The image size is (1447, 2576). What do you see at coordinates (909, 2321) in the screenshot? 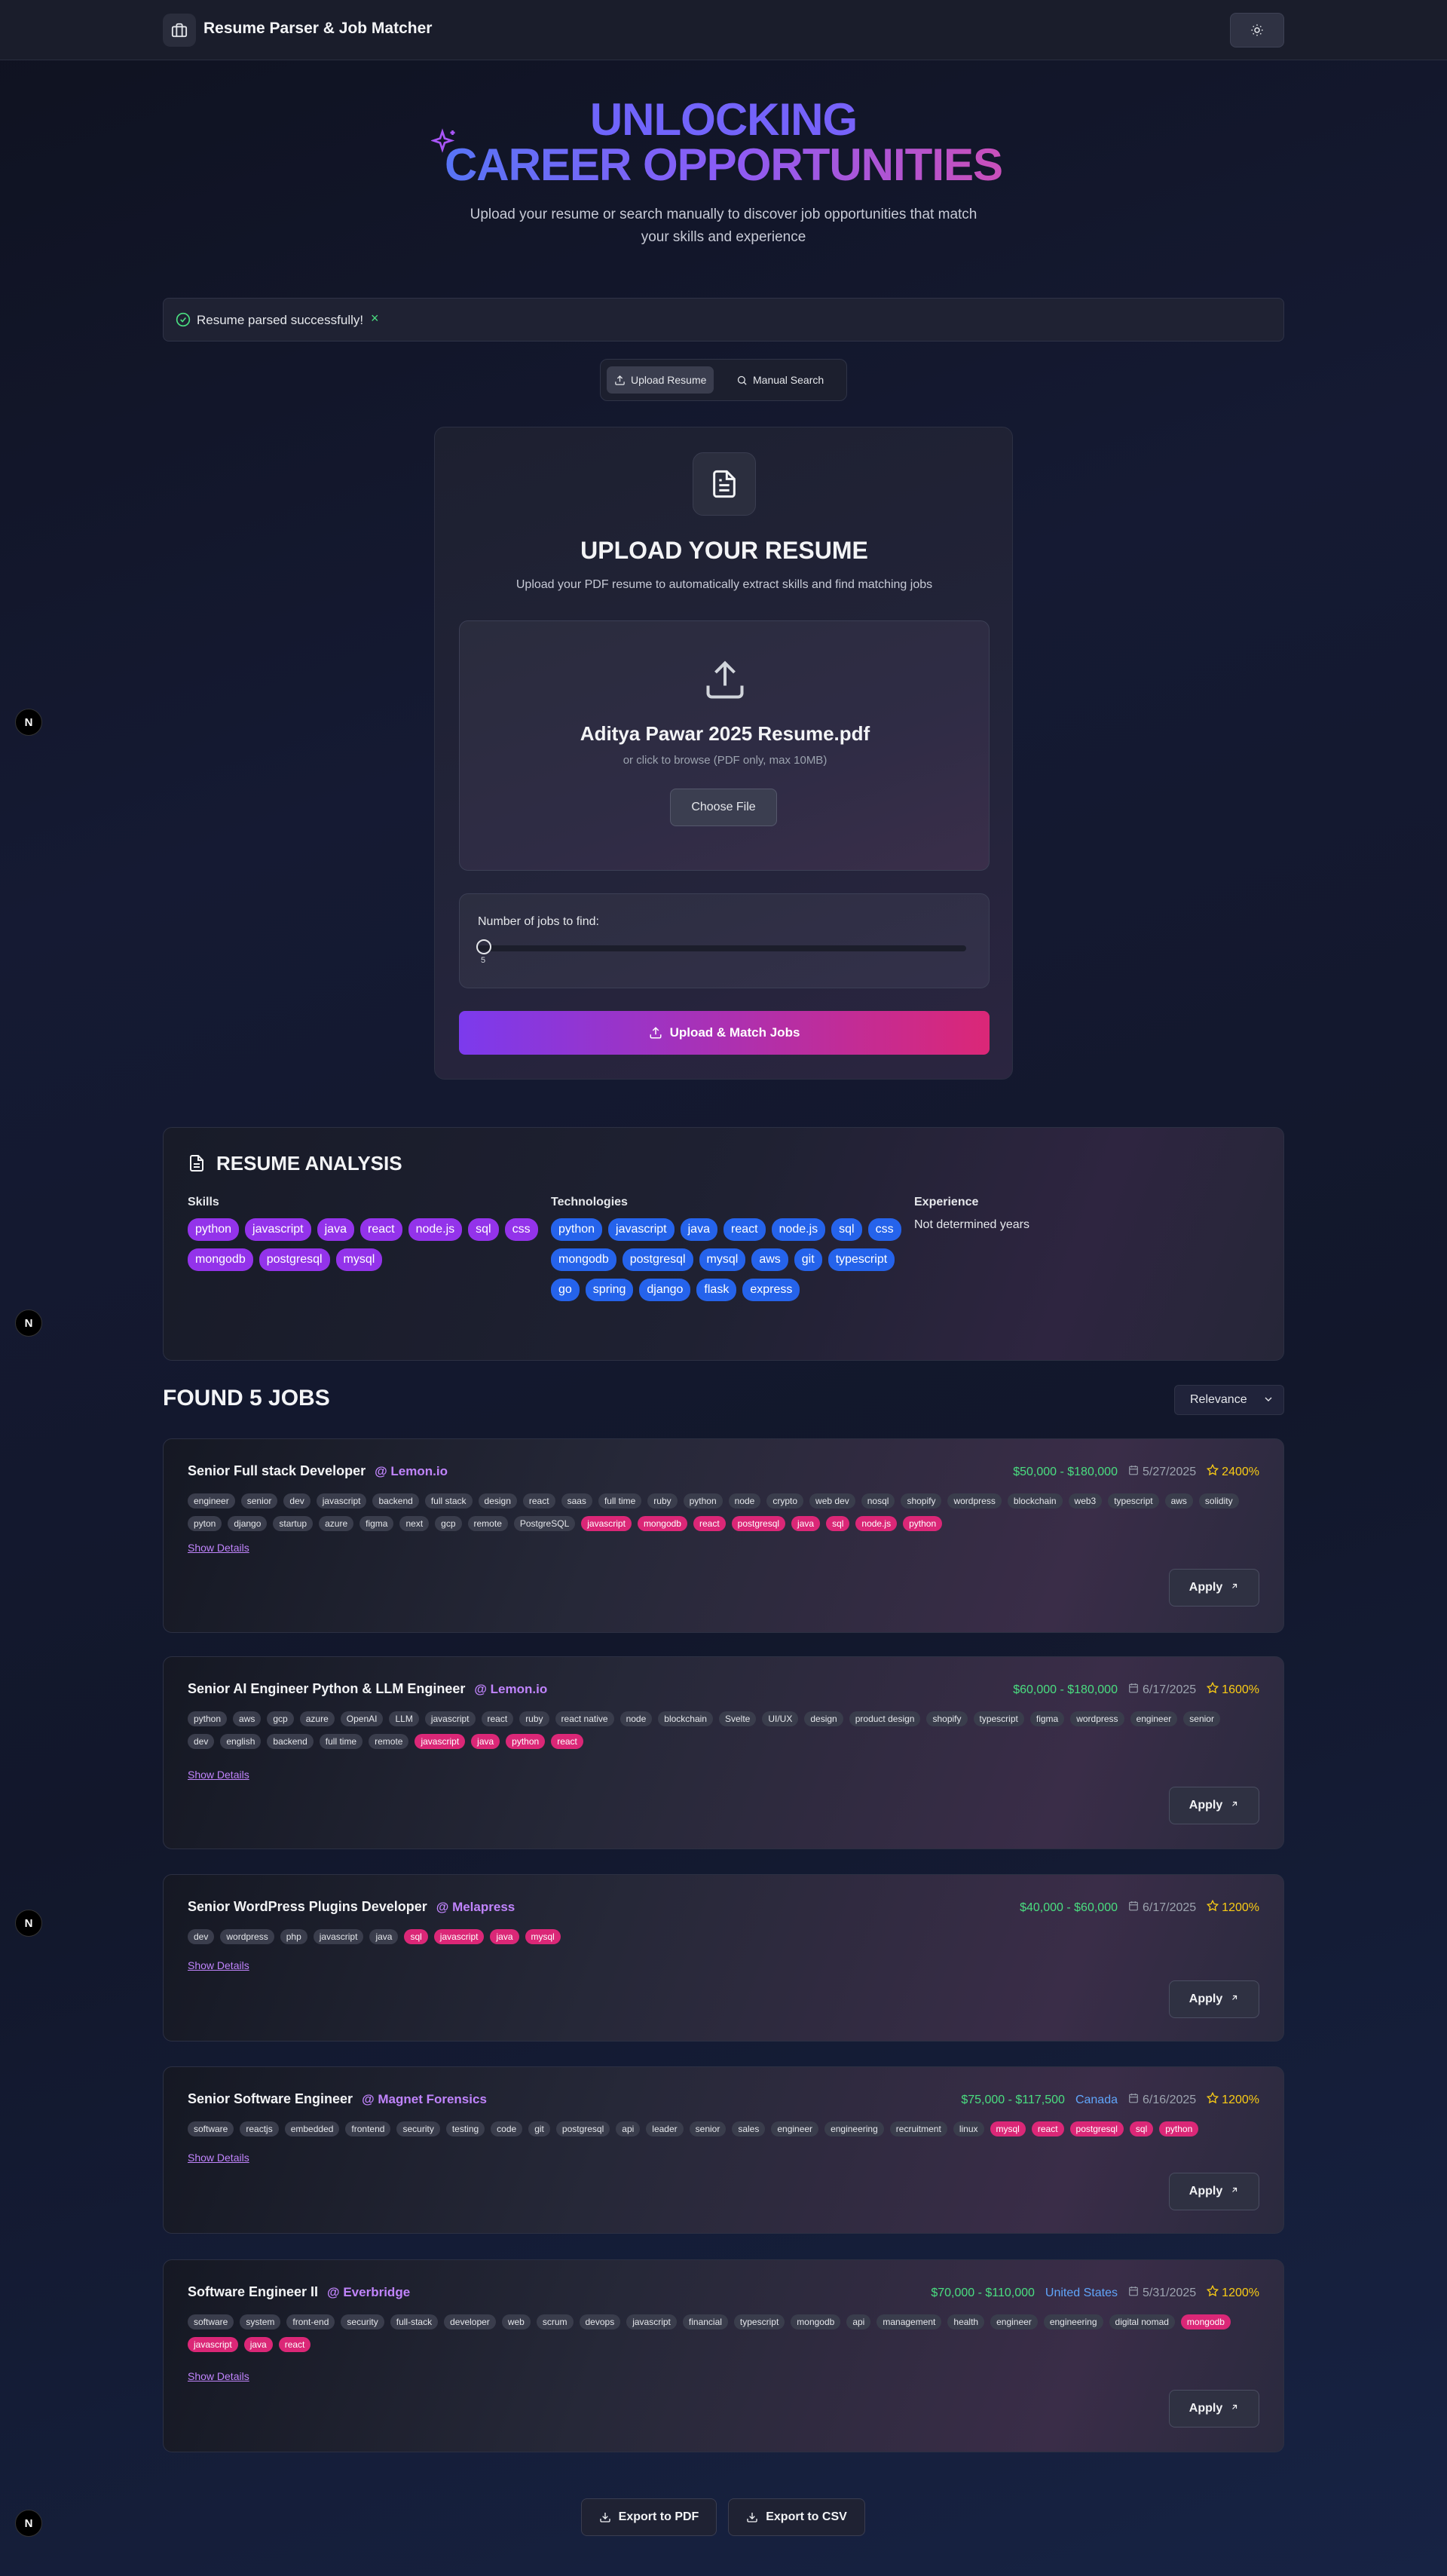
I see `job-tag: management` at bounding box center [909, 2321].